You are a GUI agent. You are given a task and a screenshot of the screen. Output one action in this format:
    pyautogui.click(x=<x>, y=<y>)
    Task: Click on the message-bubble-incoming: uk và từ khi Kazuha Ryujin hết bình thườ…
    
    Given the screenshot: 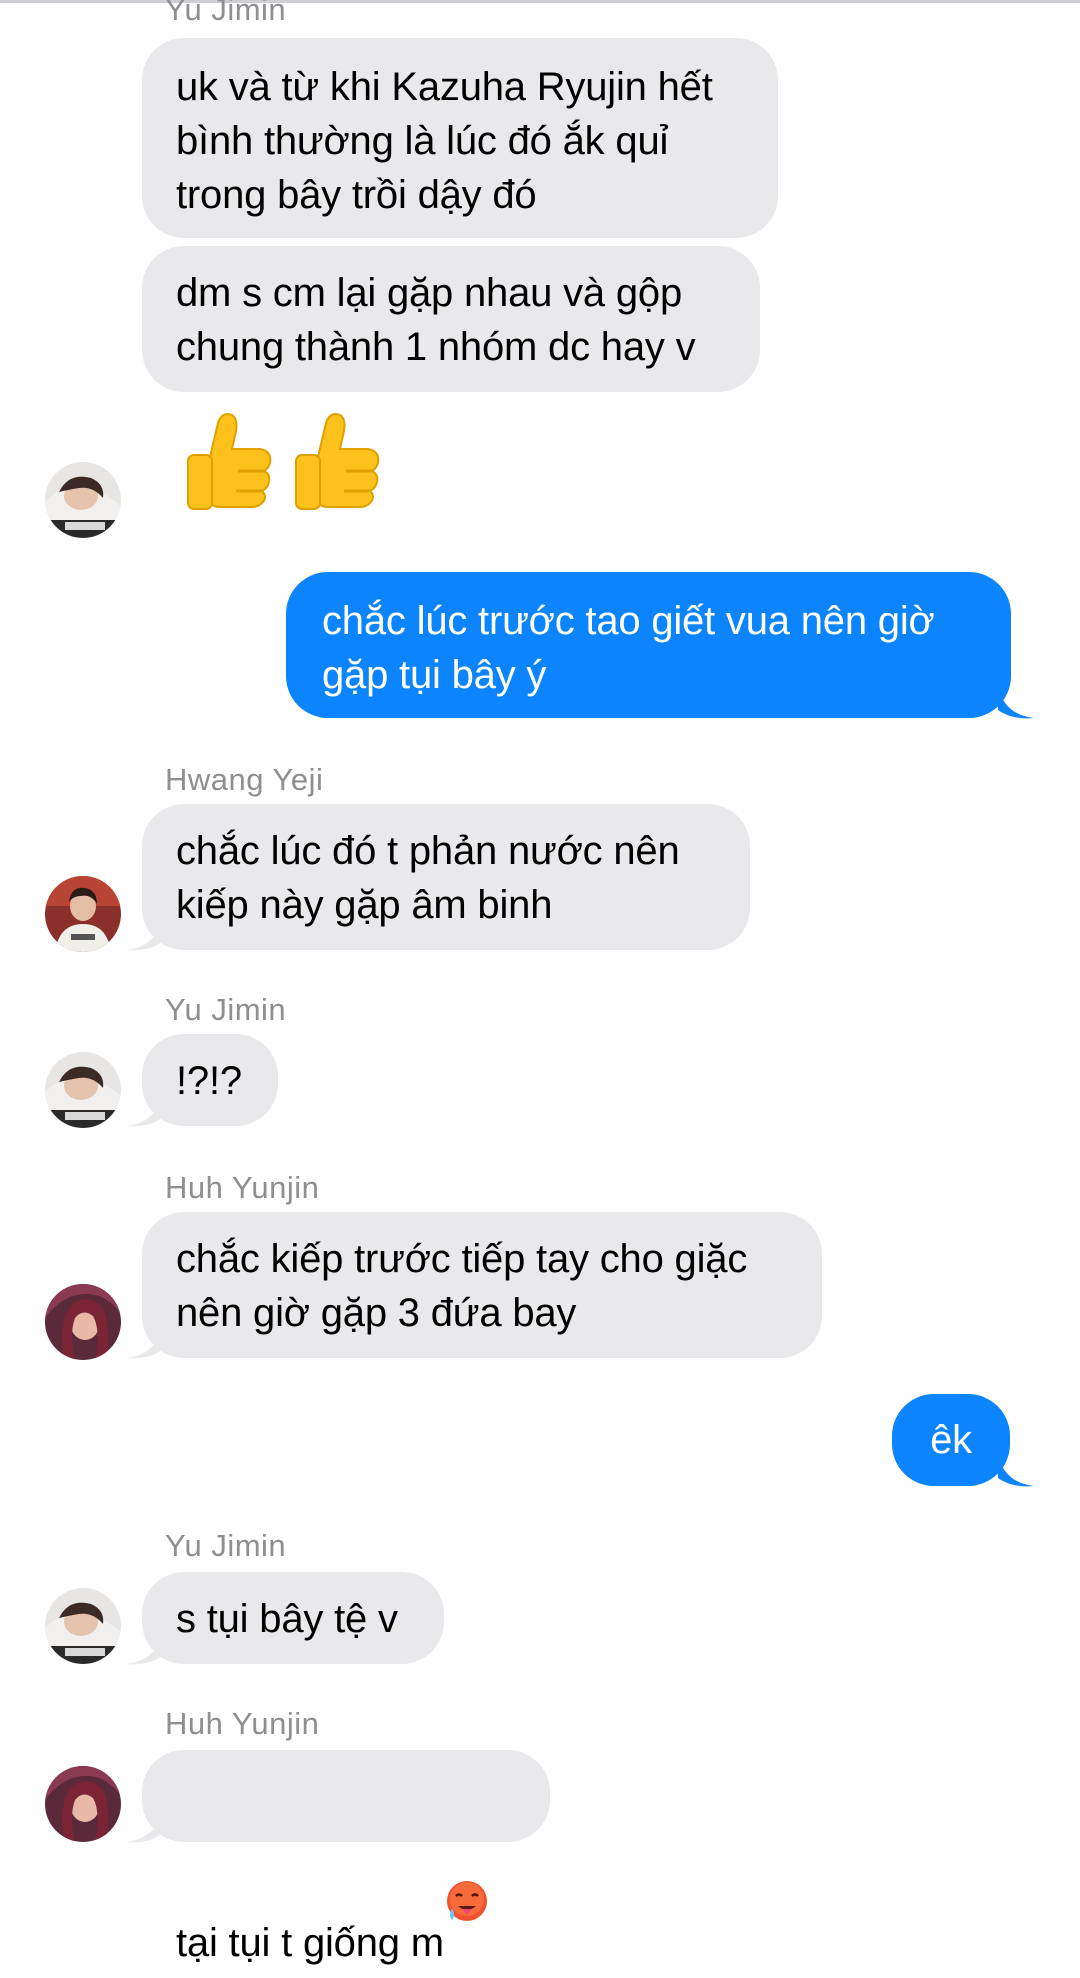 What is the action you would take?
    pyautogui.click(x=460, y=138)
    